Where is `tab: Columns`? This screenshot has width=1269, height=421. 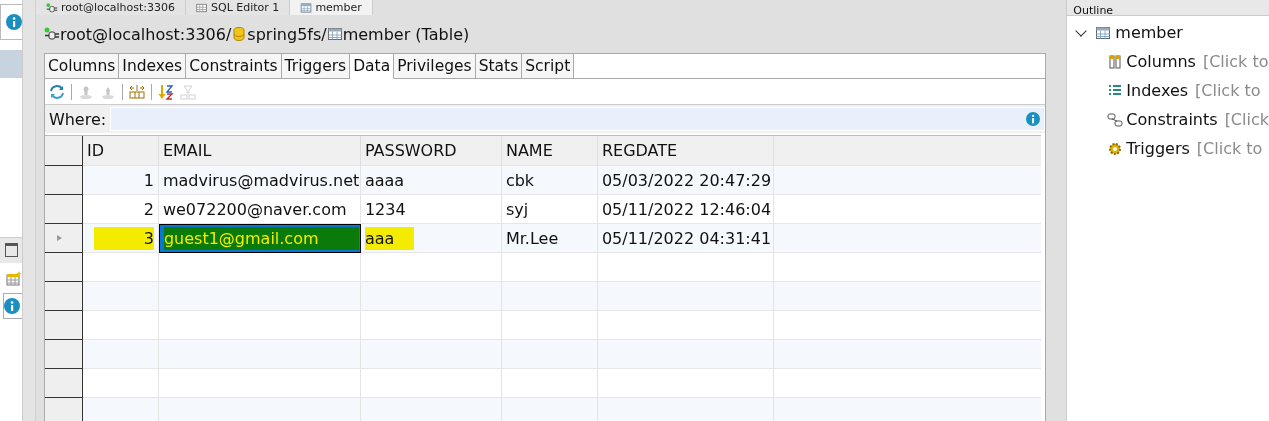
tab: Columns is located at coordinates (82, 66).